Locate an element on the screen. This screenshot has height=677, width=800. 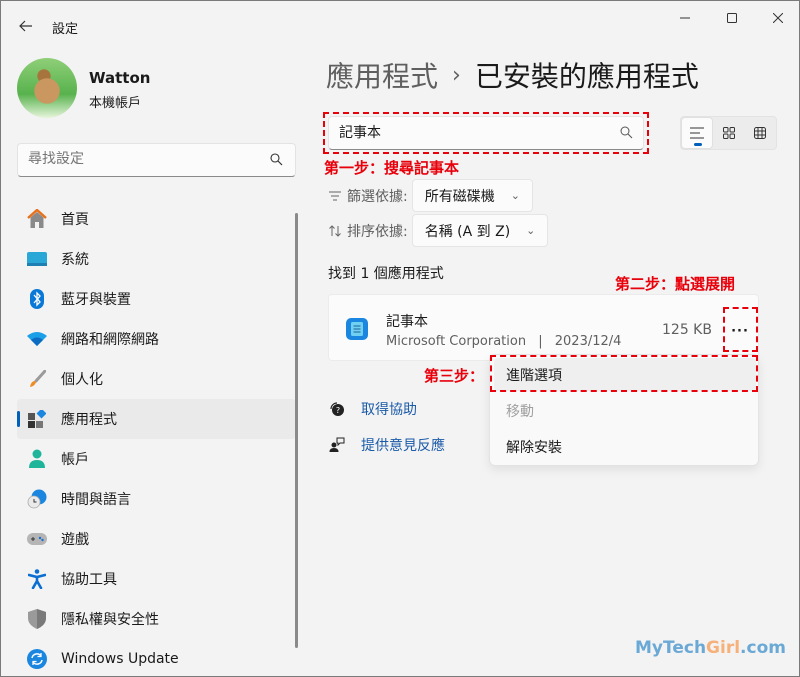
menu-item-move: 移動 is located at coordinates (520, 411).